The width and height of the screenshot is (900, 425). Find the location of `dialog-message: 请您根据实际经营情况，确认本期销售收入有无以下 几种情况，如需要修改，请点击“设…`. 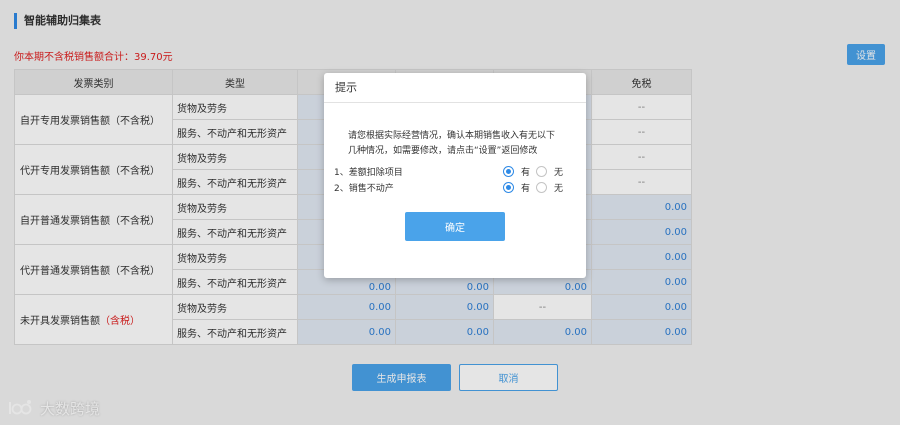

dialog-message: 请您根据实际经营情况，确认本期销售收入有无以下 几种情况，如需要修改，请点击“设… is located at coordinates (458, 144).